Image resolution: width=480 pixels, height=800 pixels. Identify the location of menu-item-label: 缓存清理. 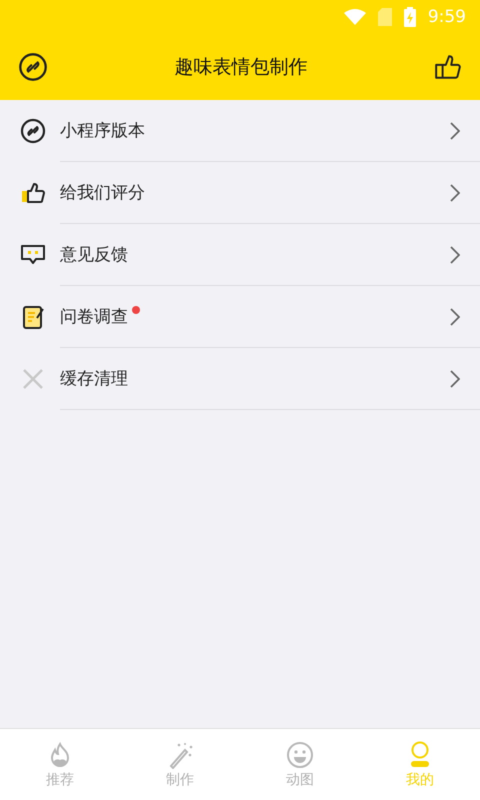
(94, 378).